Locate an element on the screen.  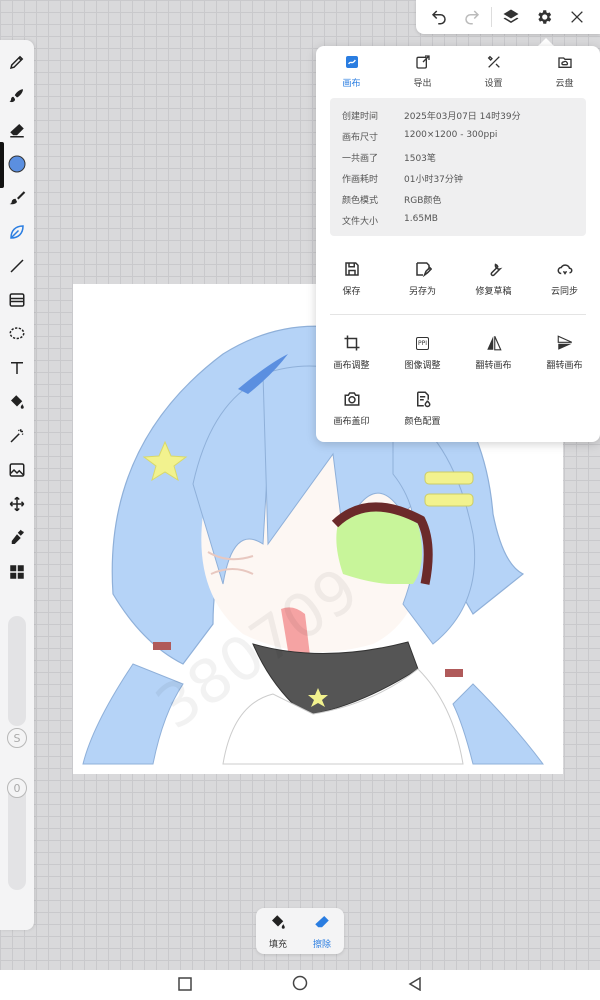
leaf-brush-tool-icon is located at coordinates (17, 232).